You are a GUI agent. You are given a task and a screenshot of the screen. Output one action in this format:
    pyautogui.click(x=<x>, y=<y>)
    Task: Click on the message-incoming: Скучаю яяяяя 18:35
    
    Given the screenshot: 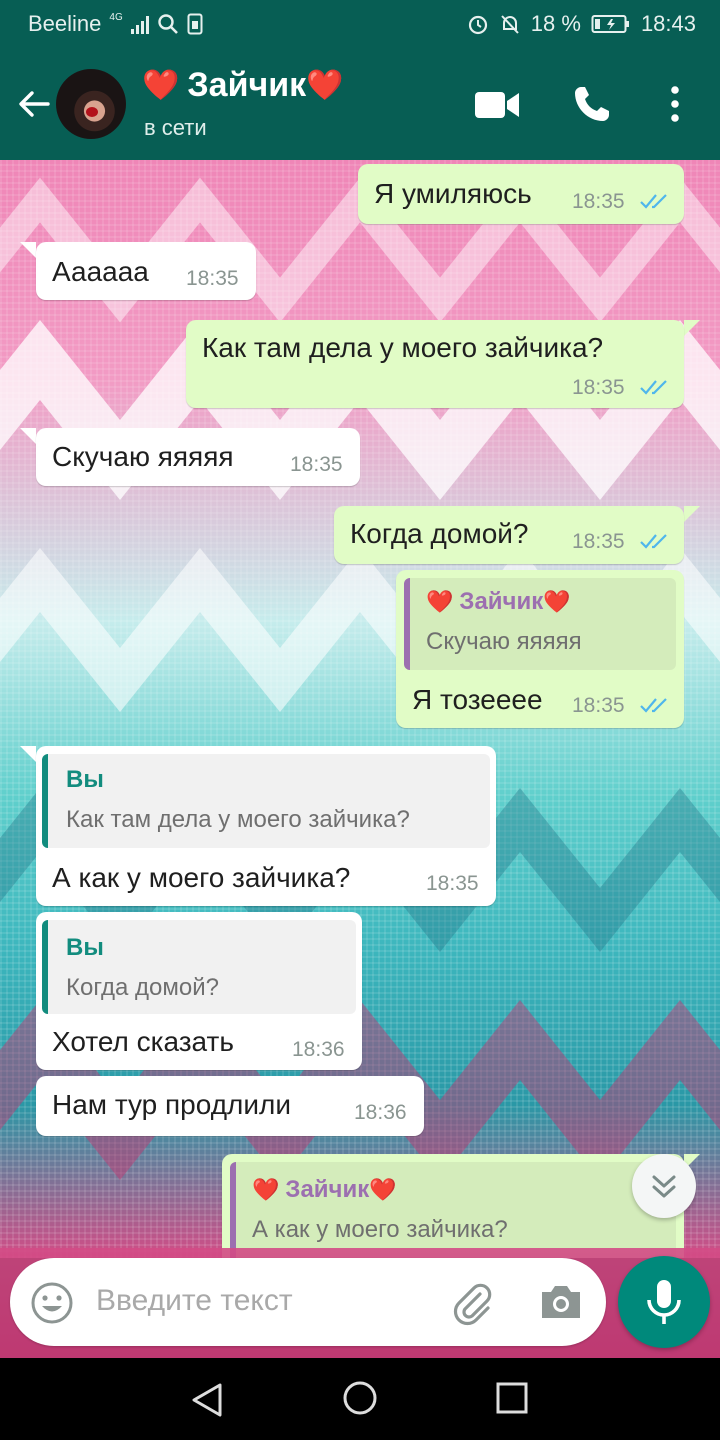 What is the action you would take?
    pyautogui.click(x=198, y=457)
    